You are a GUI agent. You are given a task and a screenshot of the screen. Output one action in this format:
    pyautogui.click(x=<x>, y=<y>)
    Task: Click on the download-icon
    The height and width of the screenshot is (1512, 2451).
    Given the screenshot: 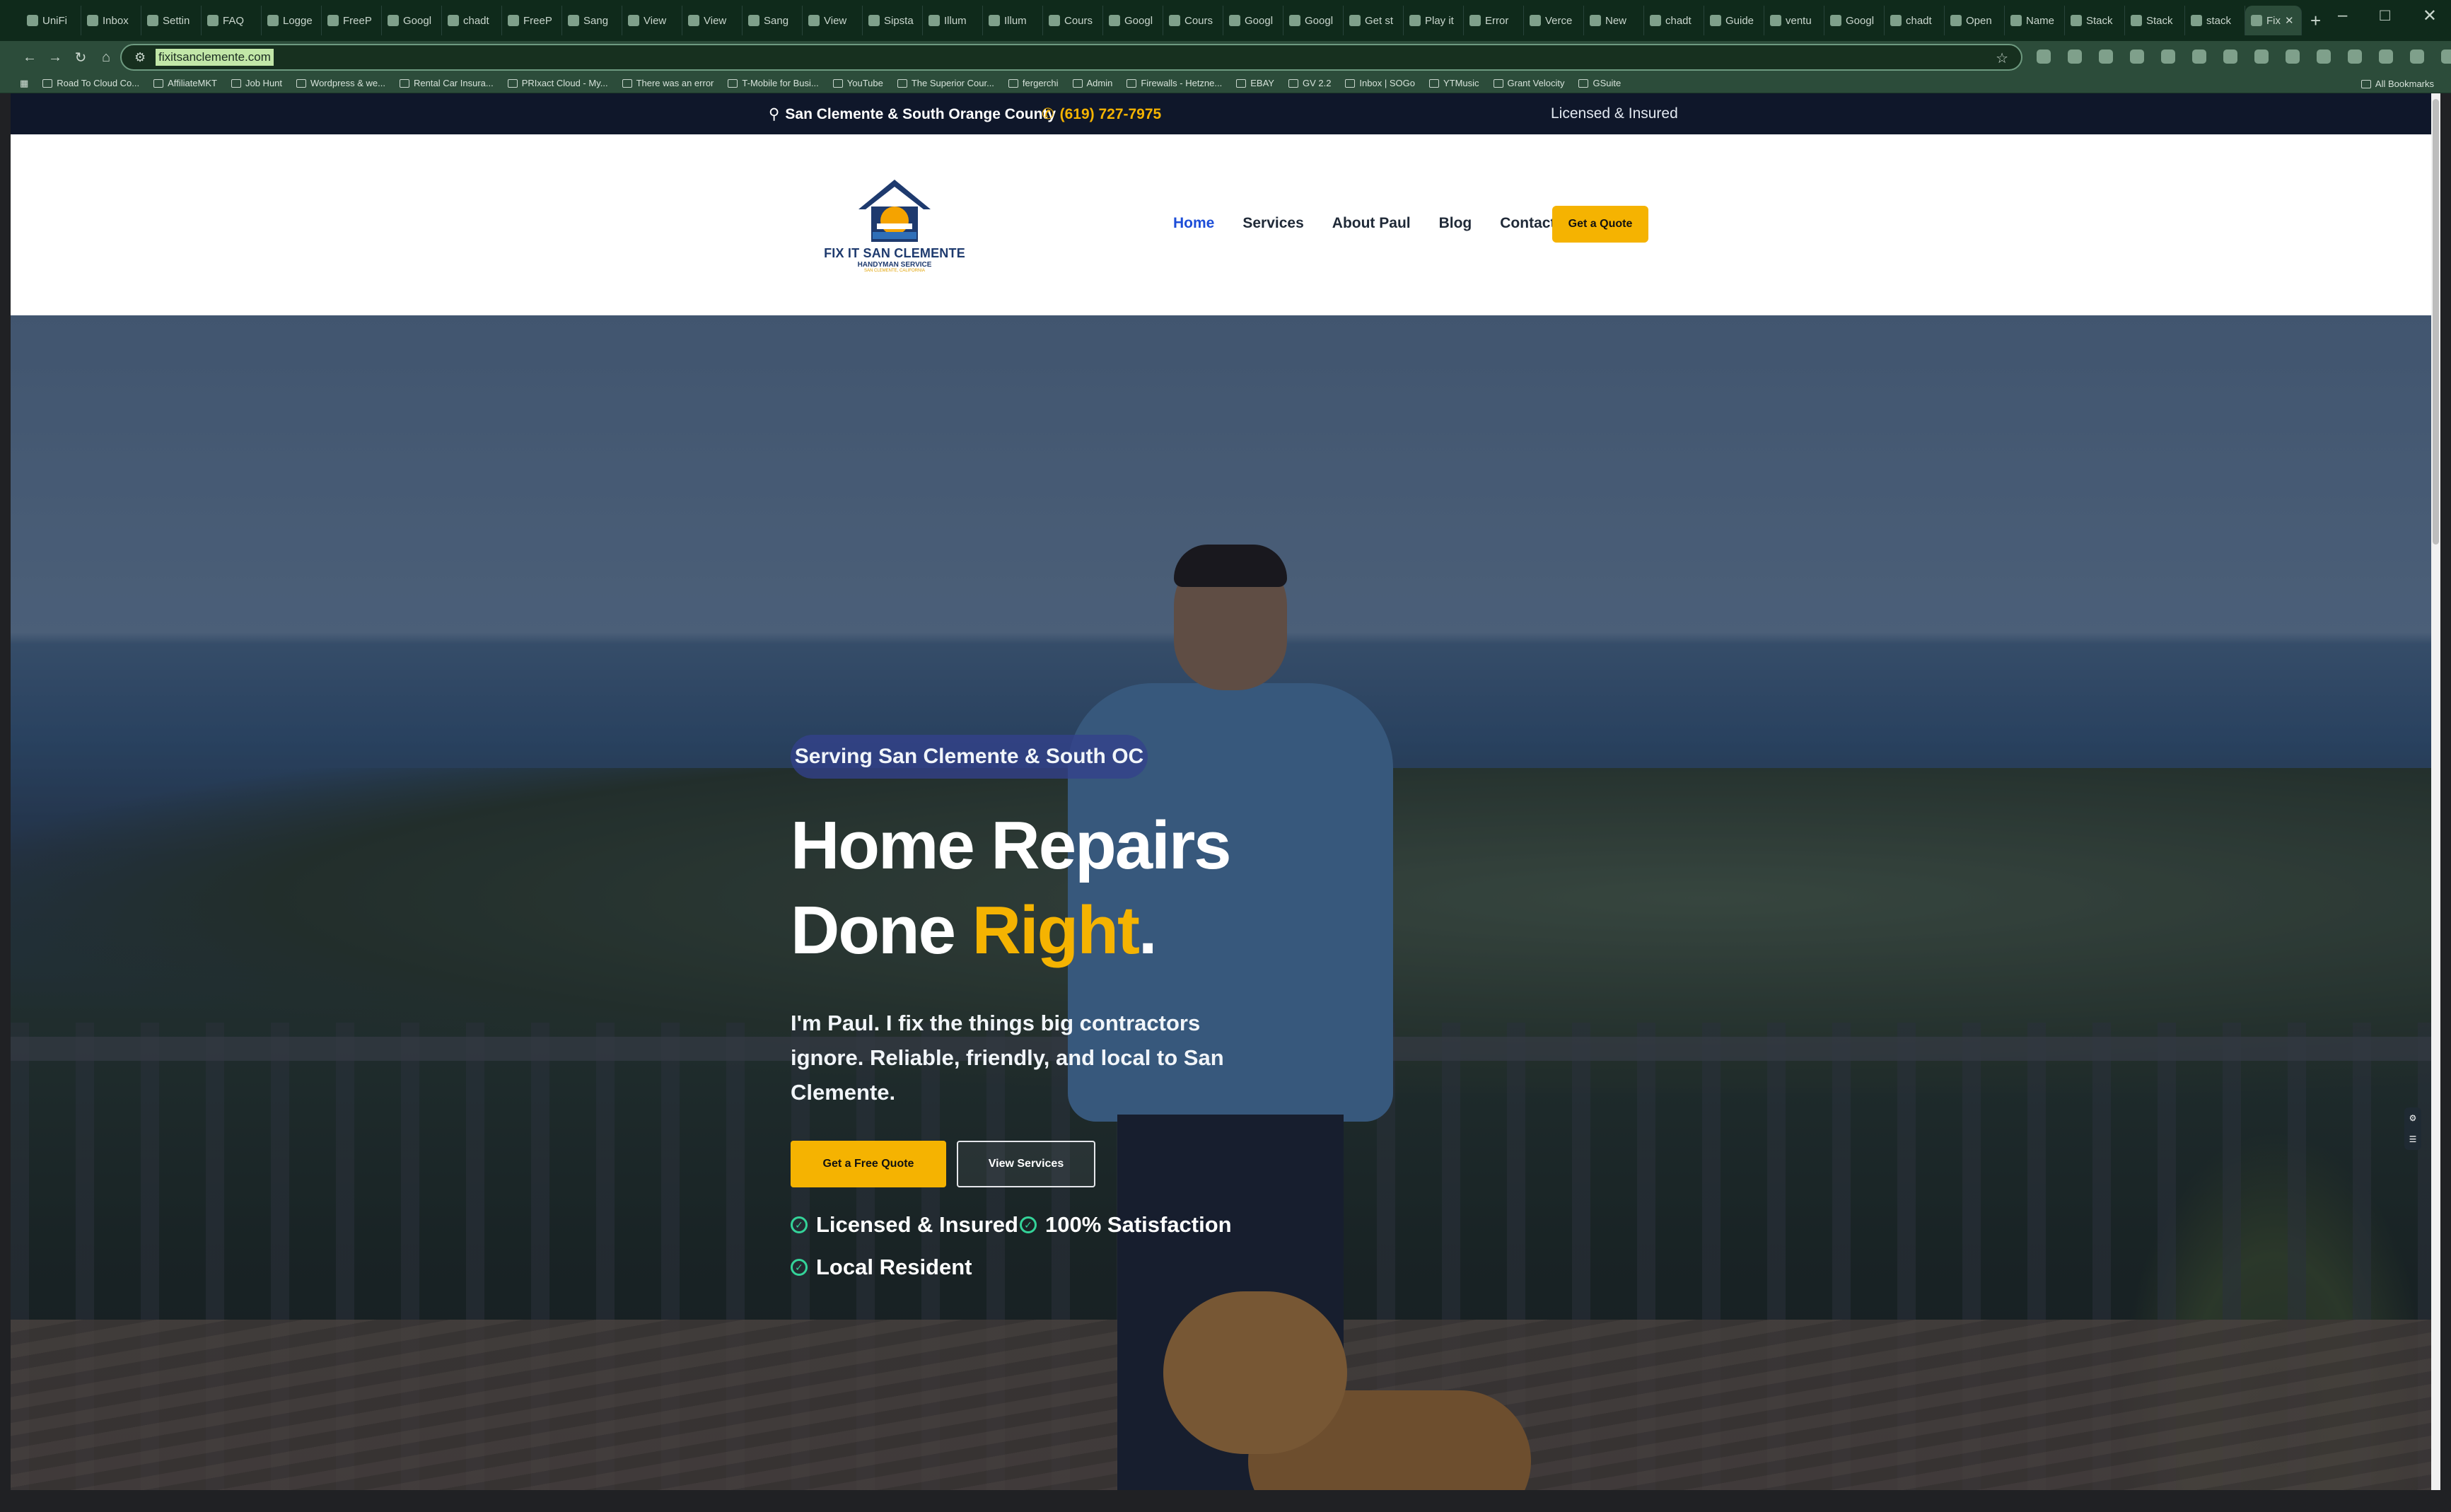 What is the action you would take?
    pyautogui.click(x=2355, y=57)
    